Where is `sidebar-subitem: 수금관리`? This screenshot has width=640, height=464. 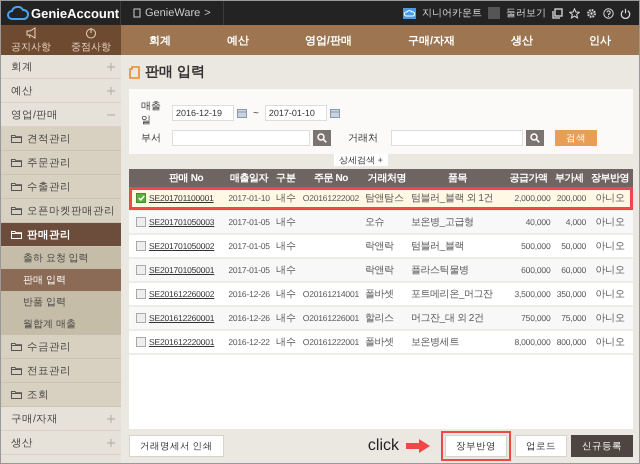 sidebar-subitem: 수금관리 is located at coordinates (61, 347).